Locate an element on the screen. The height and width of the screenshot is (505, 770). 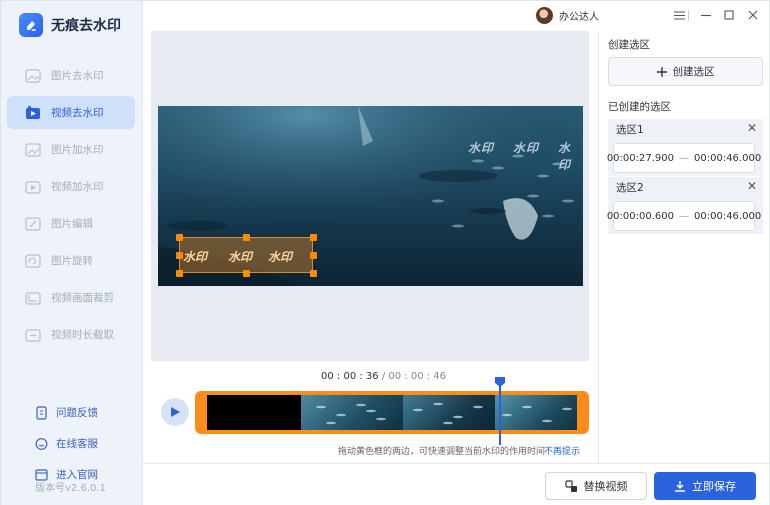
watermark-text: 水印 is located at coordinates (481, 148).